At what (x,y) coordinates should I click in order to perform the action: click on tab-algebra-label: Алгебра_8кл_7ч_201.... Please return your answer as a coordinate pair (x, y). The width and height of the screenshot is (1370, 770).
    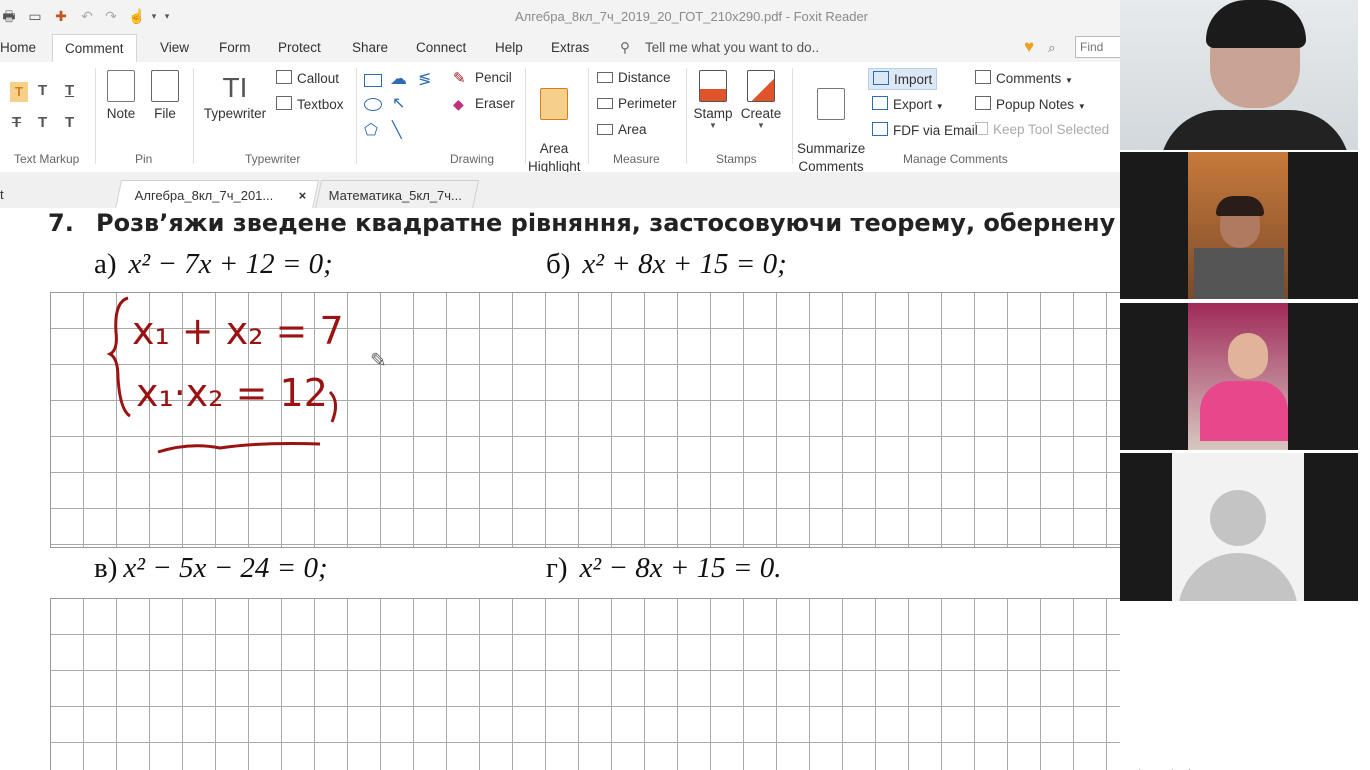
    Looking at the image, I should click on (204, 195).